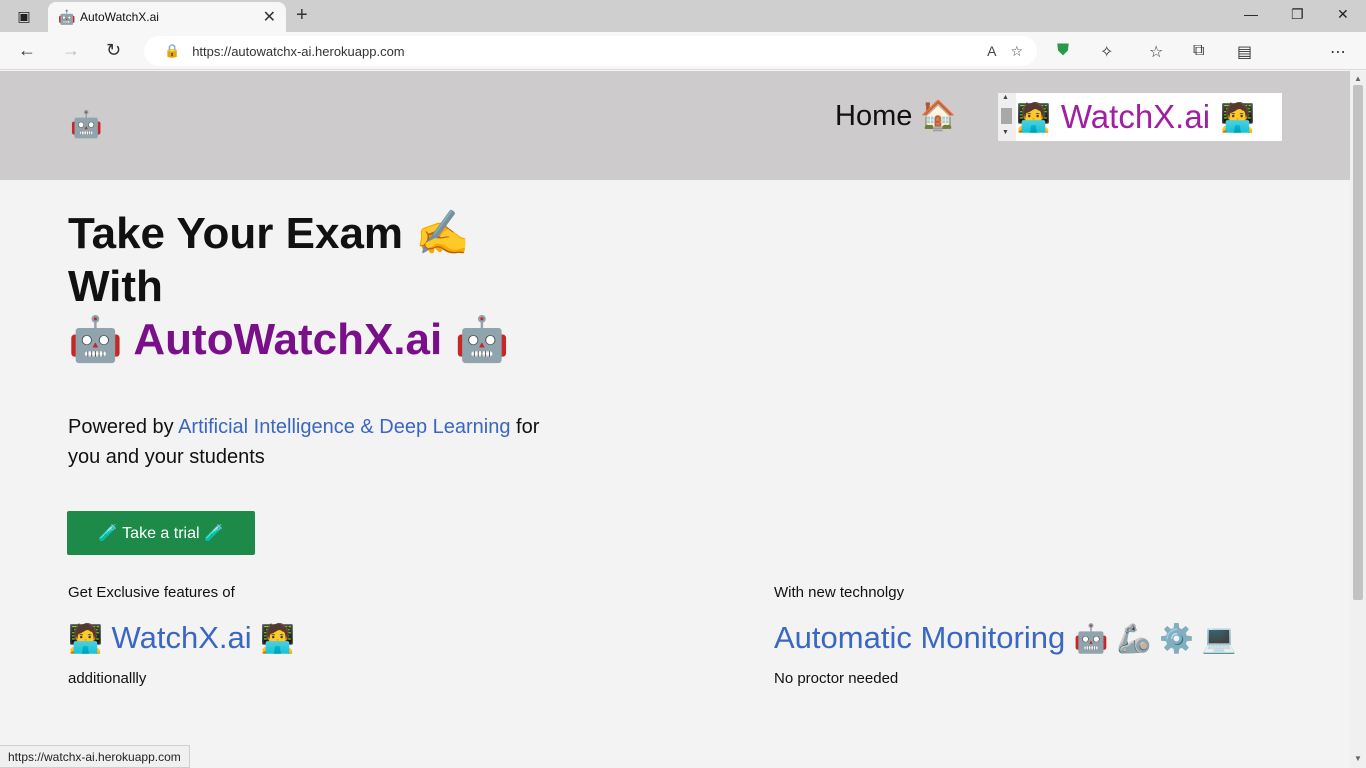  Describe the element at coordinates (298, 51) in the screenshot. I see `url-text: https://autowatchx-ai.herokuapp.com` at that location.